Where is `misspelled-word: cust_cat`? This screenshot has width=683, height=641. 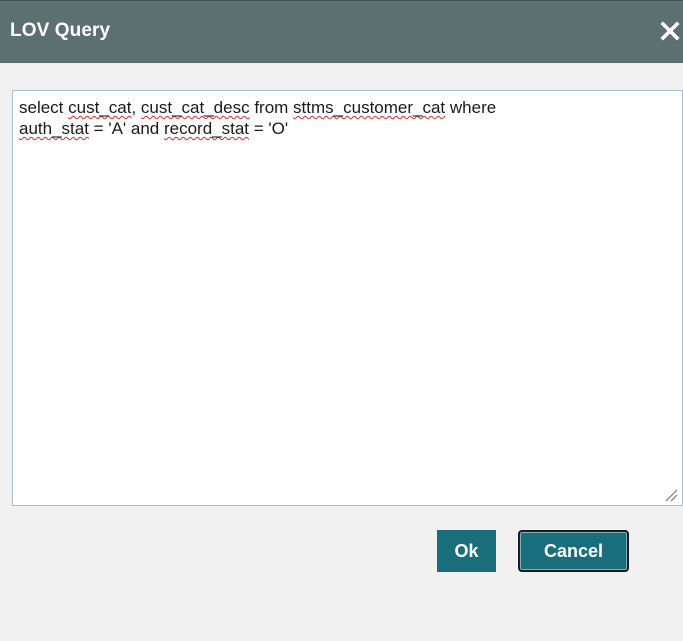 misspelled-word: cust_cat is located at coordinates (100, 107).